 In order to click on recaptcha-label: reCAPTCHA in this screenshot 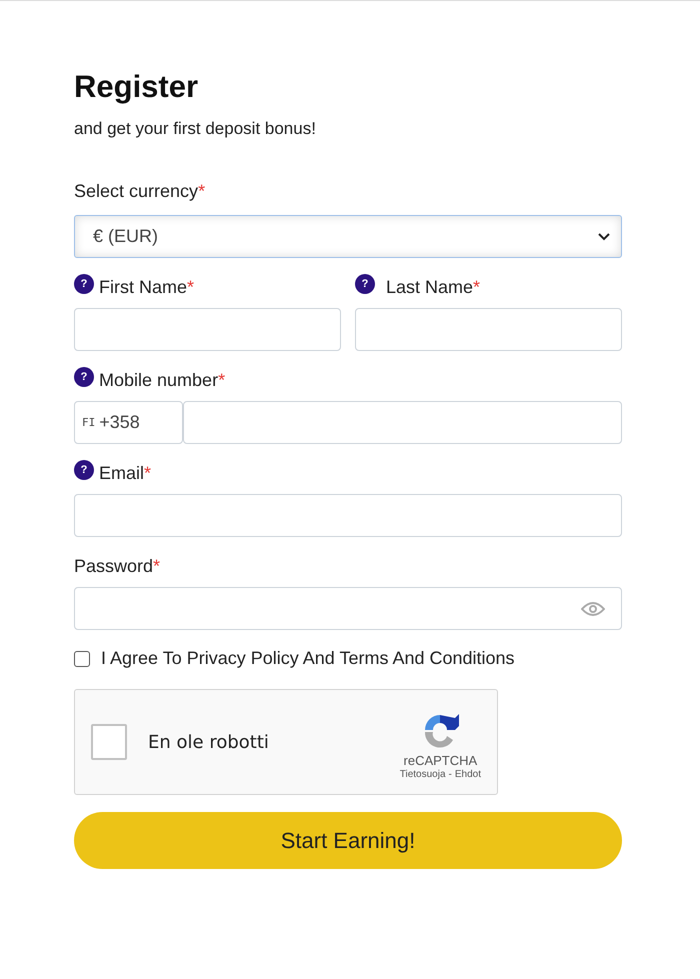, I will do `click(441, 760)`.